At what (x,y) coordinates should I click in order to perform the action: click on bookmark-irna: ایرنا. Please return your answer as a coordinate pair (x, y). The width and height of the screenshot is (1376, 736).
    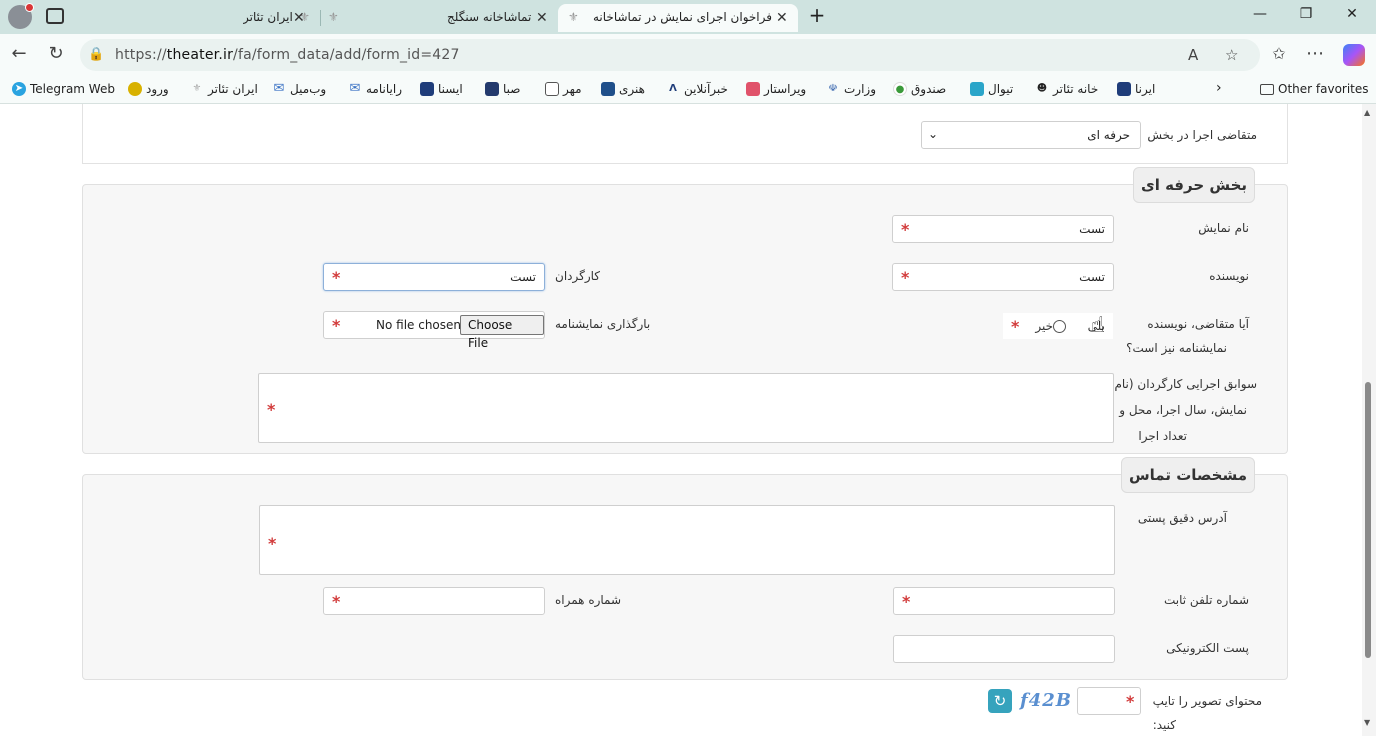
    Looking at the image, I should click on (1136, 89).